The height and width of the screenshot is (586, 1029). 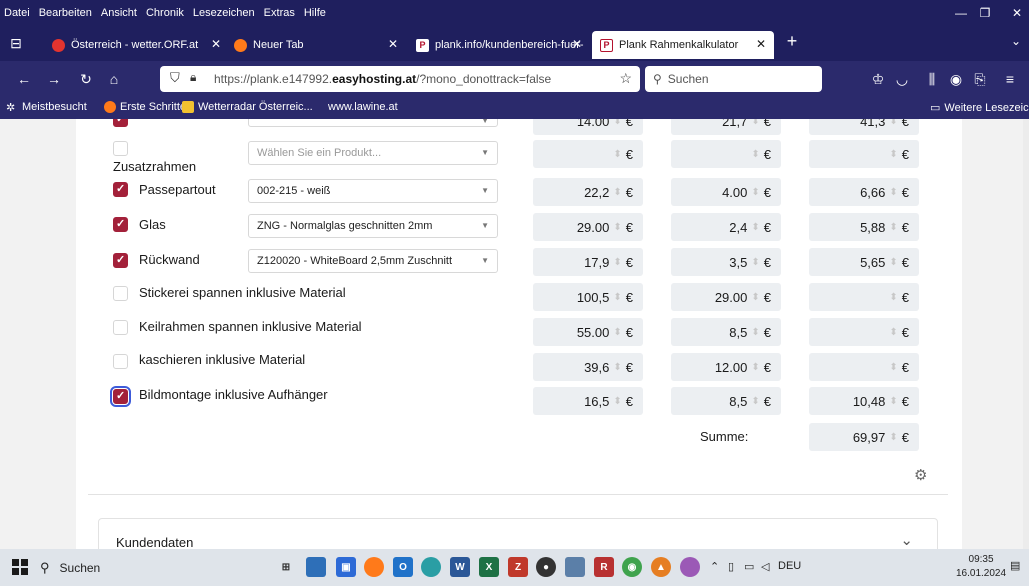 What do you see at coordinates (1014, 12) in the screenshot?
I see `close-window-icon: ✕` at bounding box center [1014, 12].